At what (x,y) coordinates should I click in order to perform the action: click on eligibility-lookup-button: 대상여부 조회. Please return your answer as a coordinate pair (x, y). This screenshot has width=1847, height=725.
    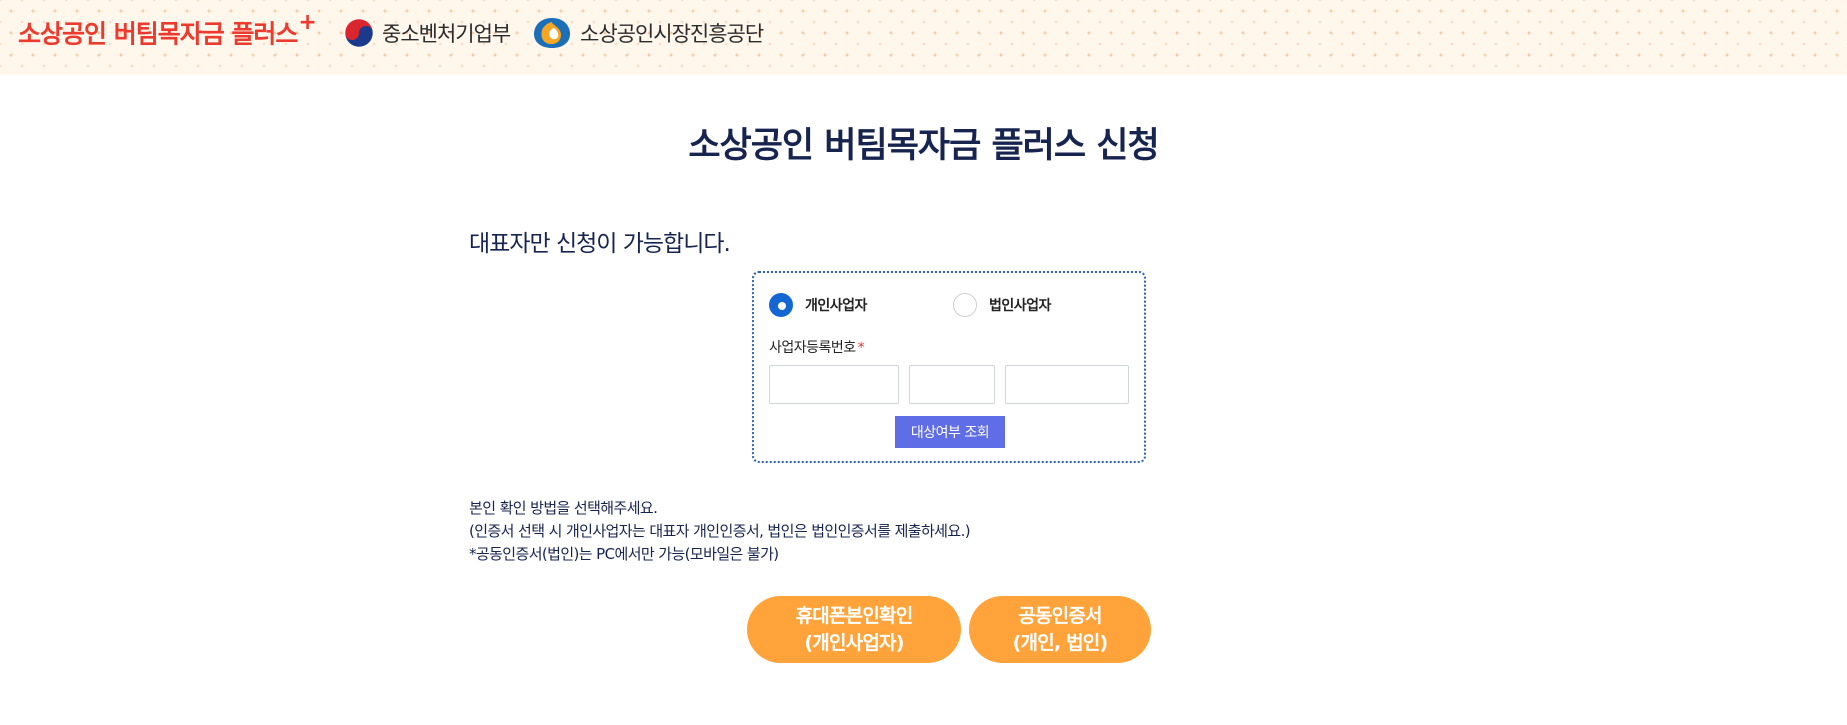
    Looking at the image, I should click on (950, 432).